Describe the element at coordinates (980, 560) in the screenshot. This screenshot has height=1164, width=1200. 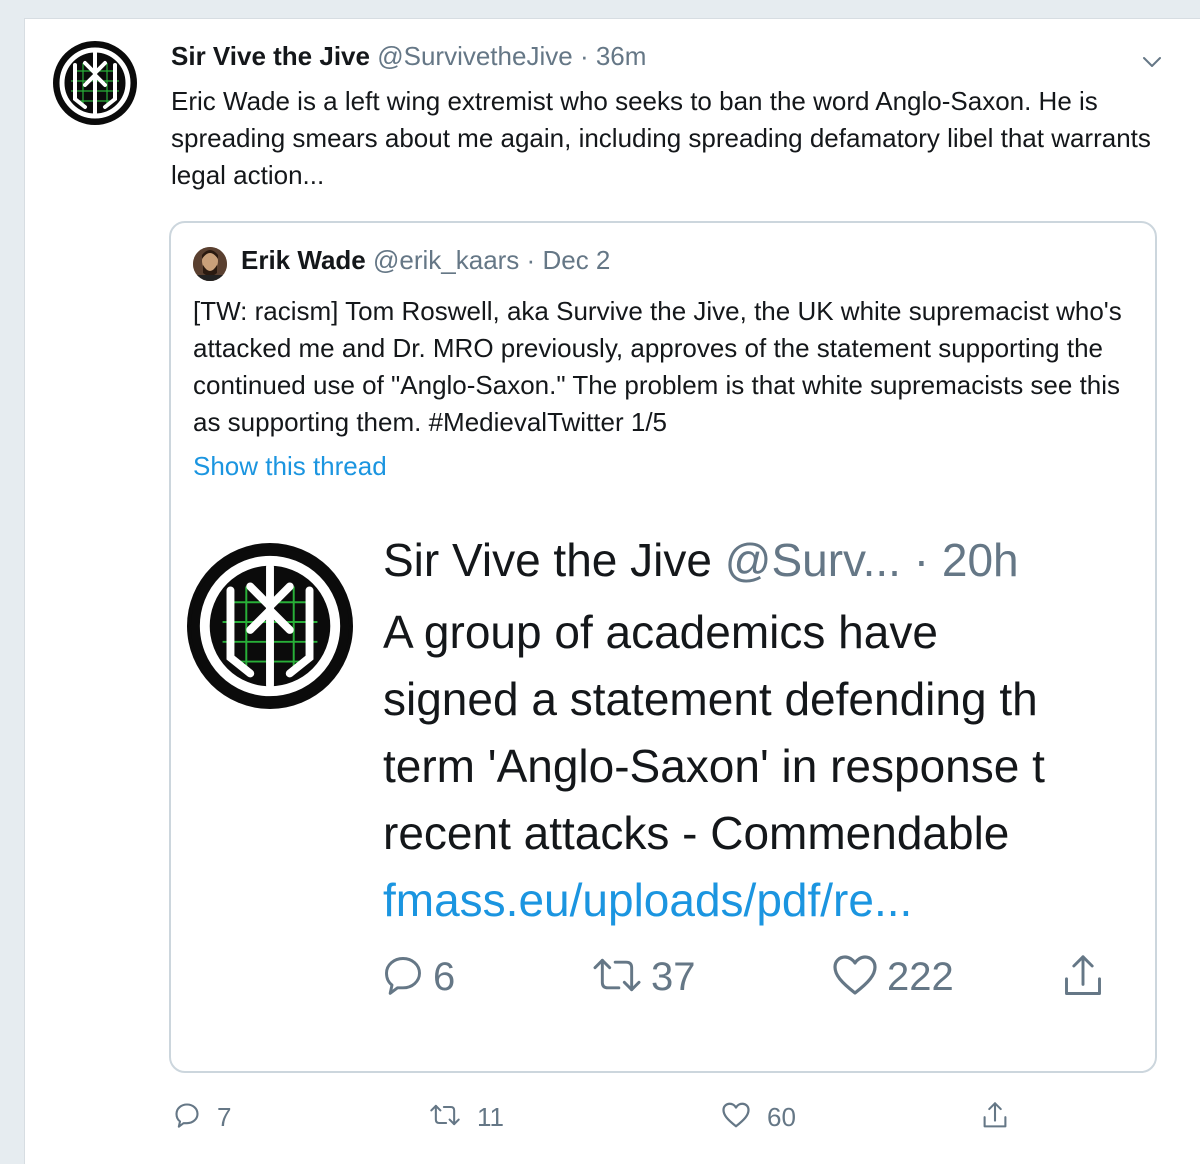
I see `embedded-timestamp: 20h` at that location.